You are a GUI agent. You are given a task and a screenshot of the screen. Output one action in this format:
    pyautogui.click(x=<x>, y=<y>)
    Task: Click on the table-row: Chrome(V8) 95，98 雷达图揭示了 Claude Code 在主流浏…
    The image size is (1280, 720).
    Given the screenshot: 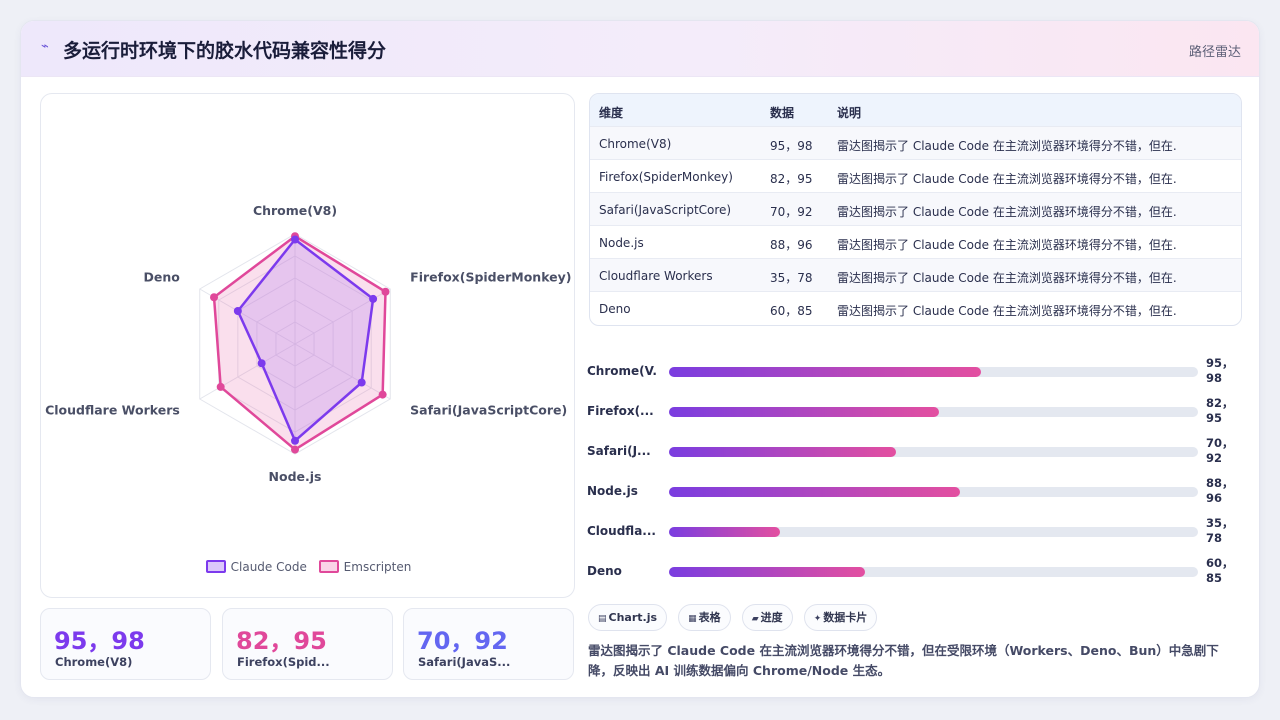 What is the action you would take?
    pyautogui.click(x=915, y=143)
    